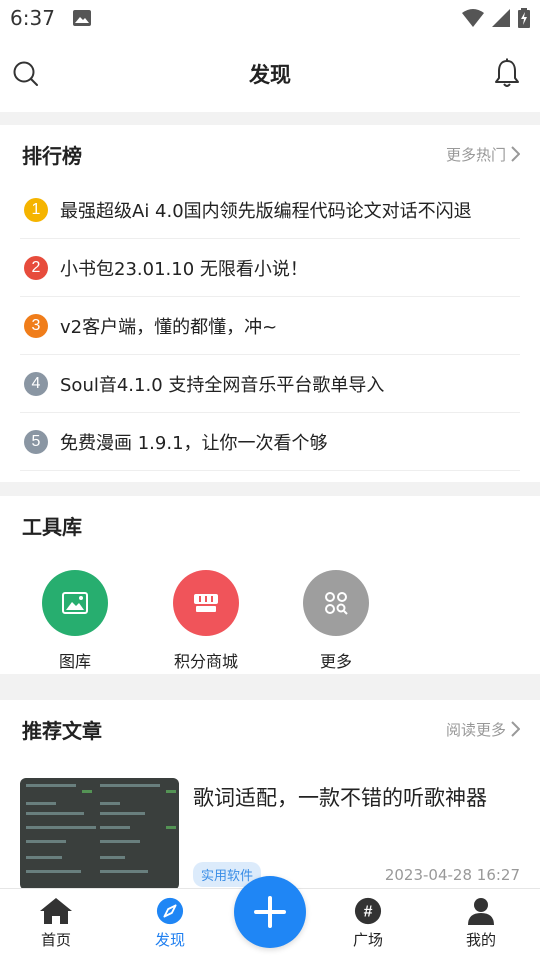  Describe the element at coordinates (367, 940) in the screenshot. I see `tab-label: 广场` at that location.